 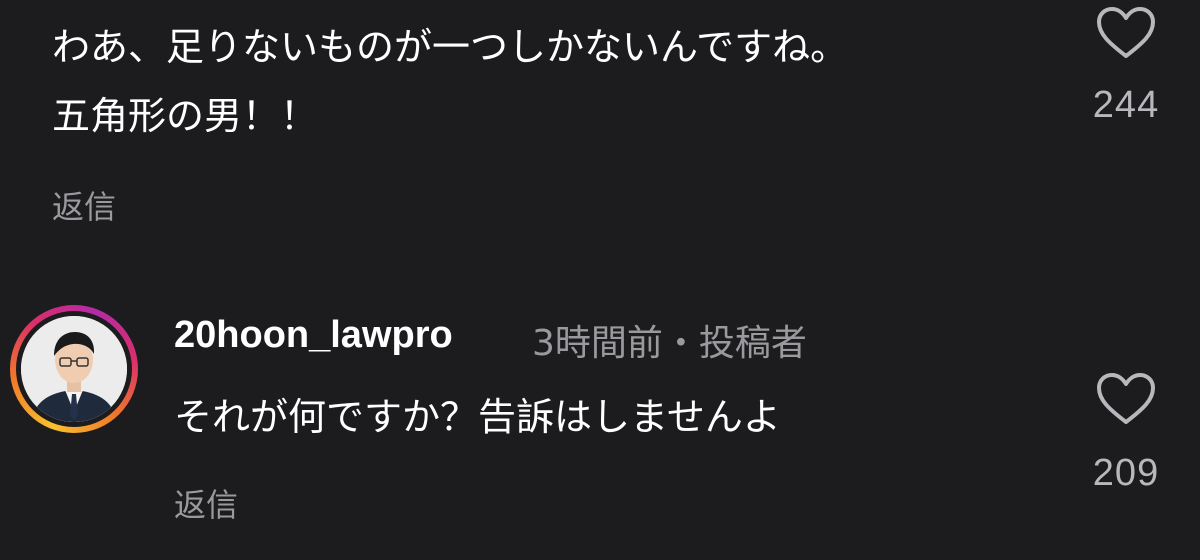 What do you see at coordinates (206, 503) in the screenshot?
I see `comment-2-reply-button: 返信` at bounding box center [206, 503].